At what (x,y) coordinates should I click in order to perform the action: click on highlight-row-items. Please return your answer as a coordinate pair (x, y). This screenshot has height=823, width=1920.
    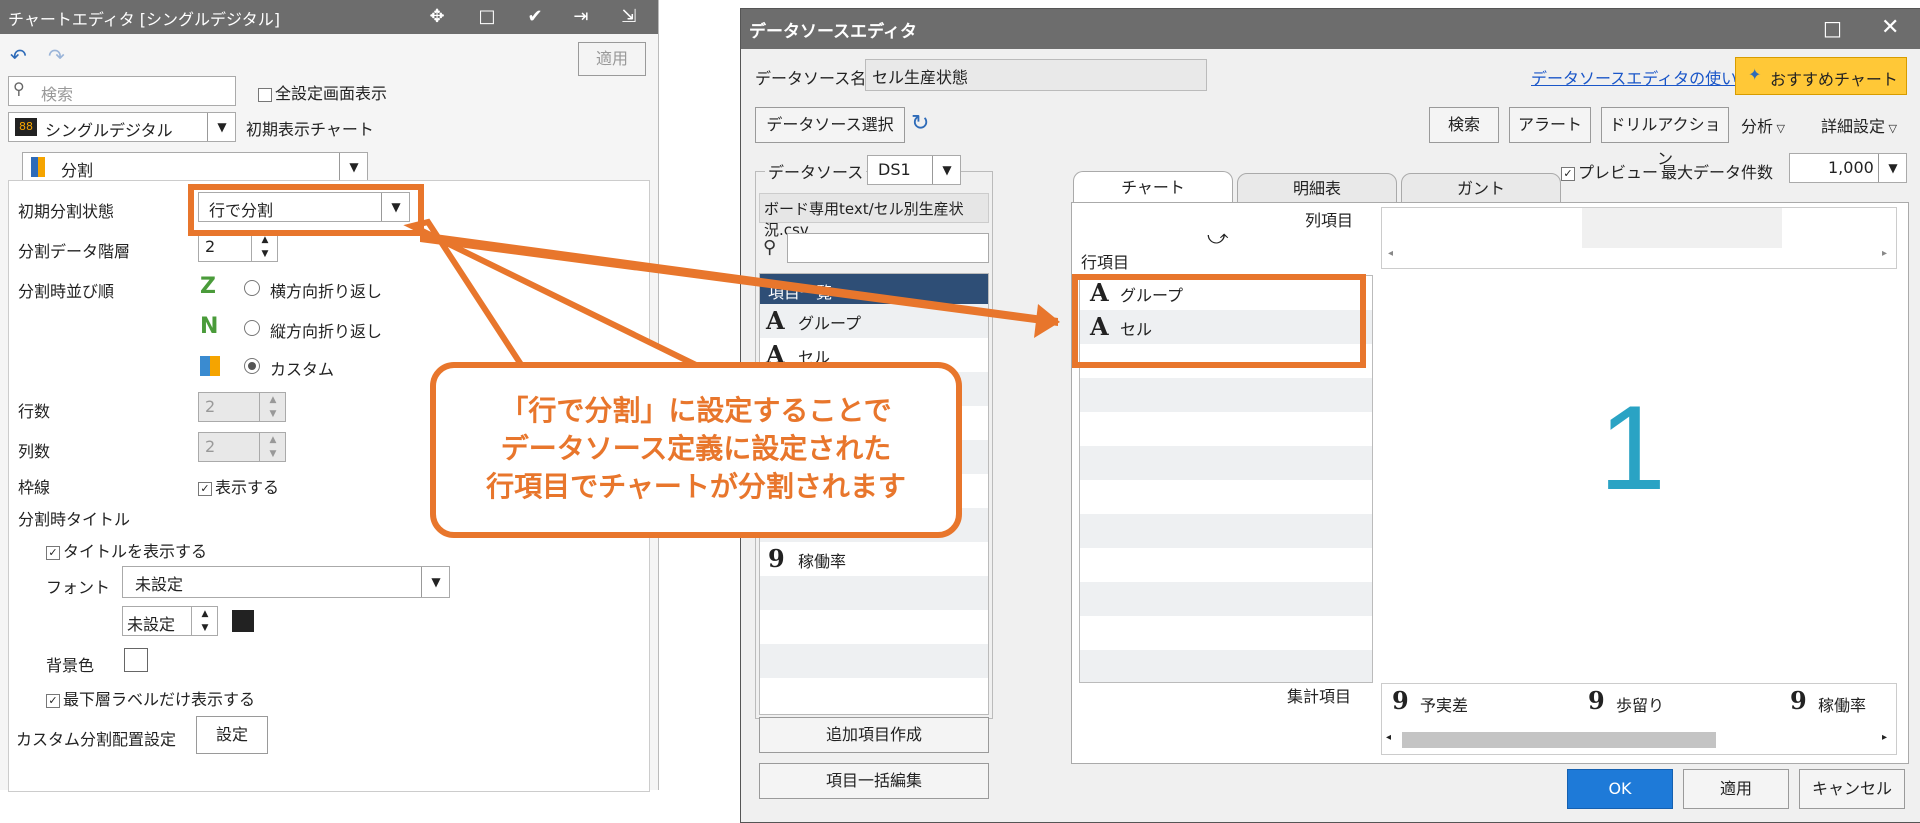
    Looking at the image, I should click on (1219, 321).